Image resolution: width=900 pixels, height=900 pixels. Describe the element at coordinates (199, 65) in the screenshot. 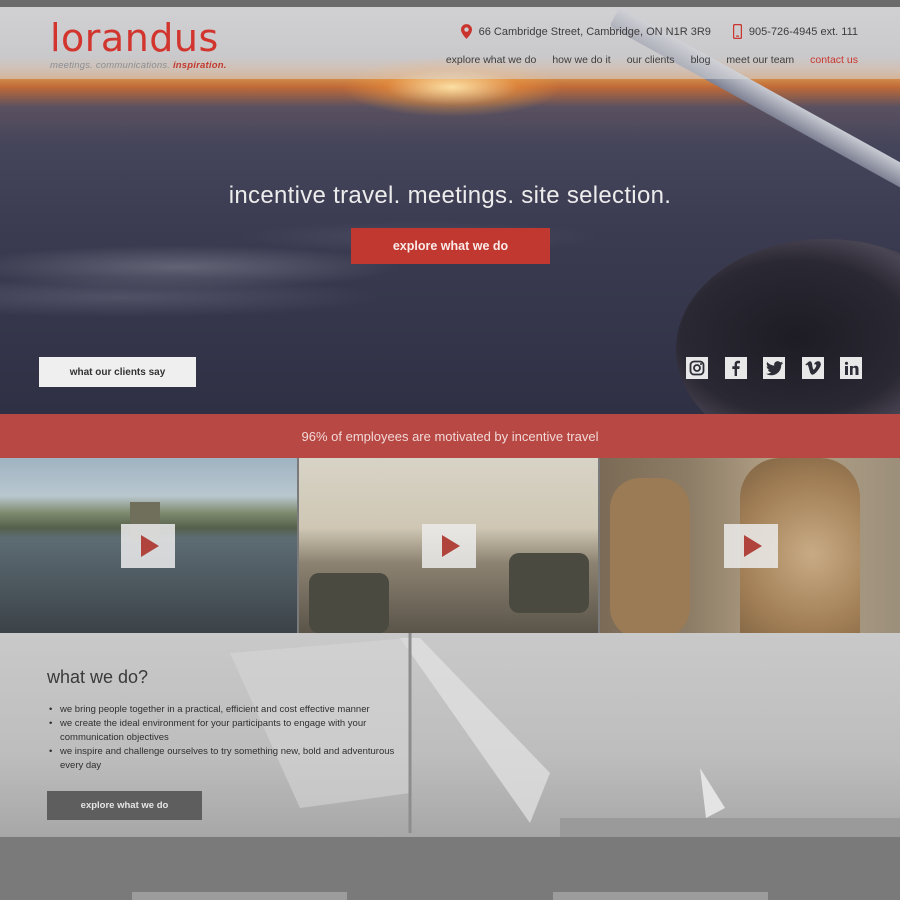

I see `tagline-accent: inspiration.` at that location.